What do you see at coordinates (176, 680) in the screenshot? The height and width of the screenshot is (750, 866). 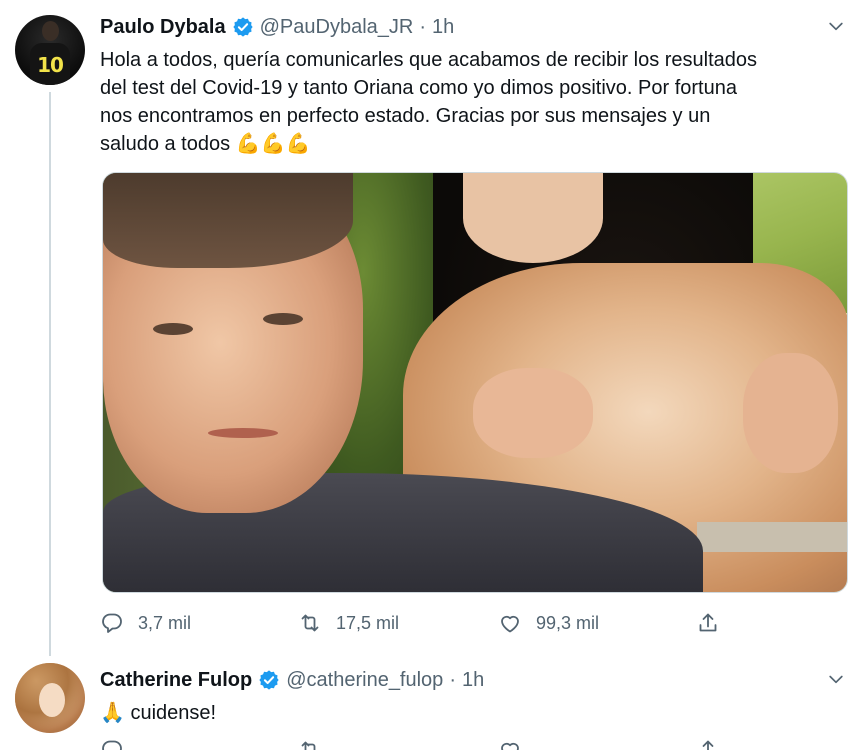 I see `user-display-name: Catherine Fulop` at bounding box center [176, 680].